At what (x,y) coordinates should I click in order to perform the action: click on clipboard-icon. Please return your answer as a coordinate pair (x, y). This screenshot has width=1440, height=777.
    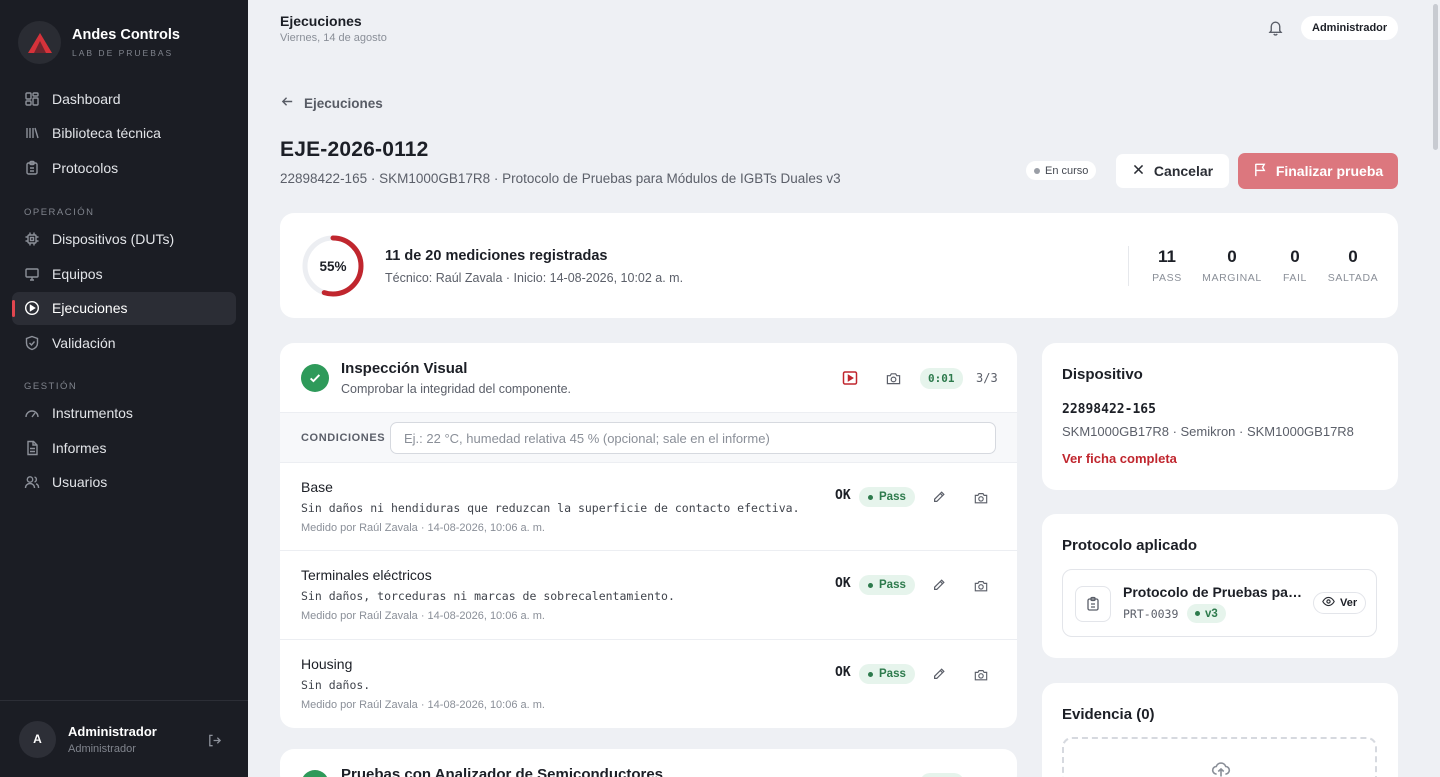
    Looking at the image, I should click on (32, 168).